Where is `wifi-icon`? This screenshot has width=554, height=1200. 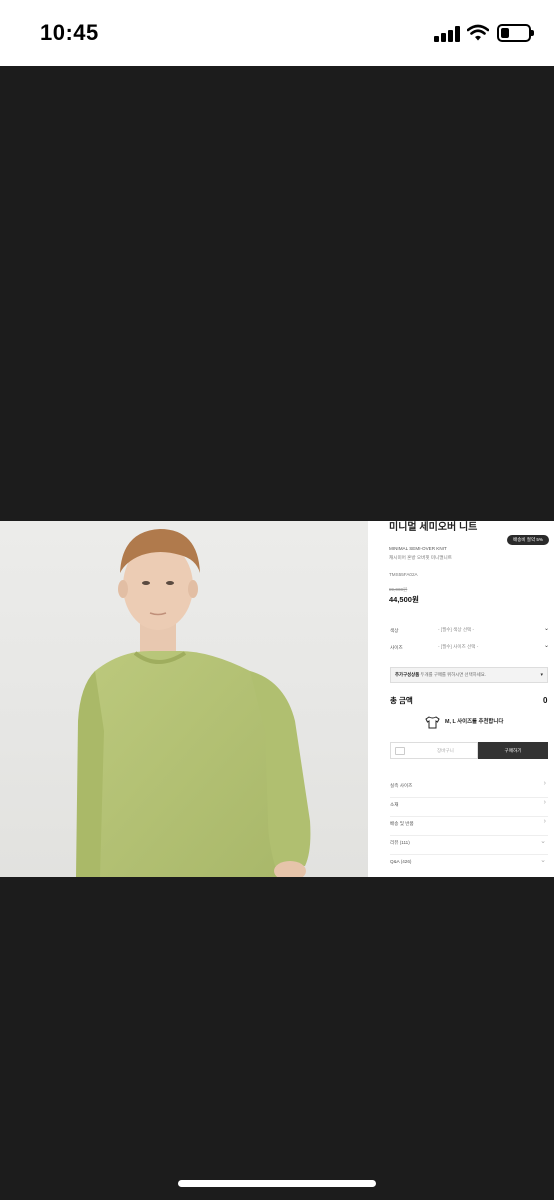 wifi-icon is located at coordinates (478, 32).